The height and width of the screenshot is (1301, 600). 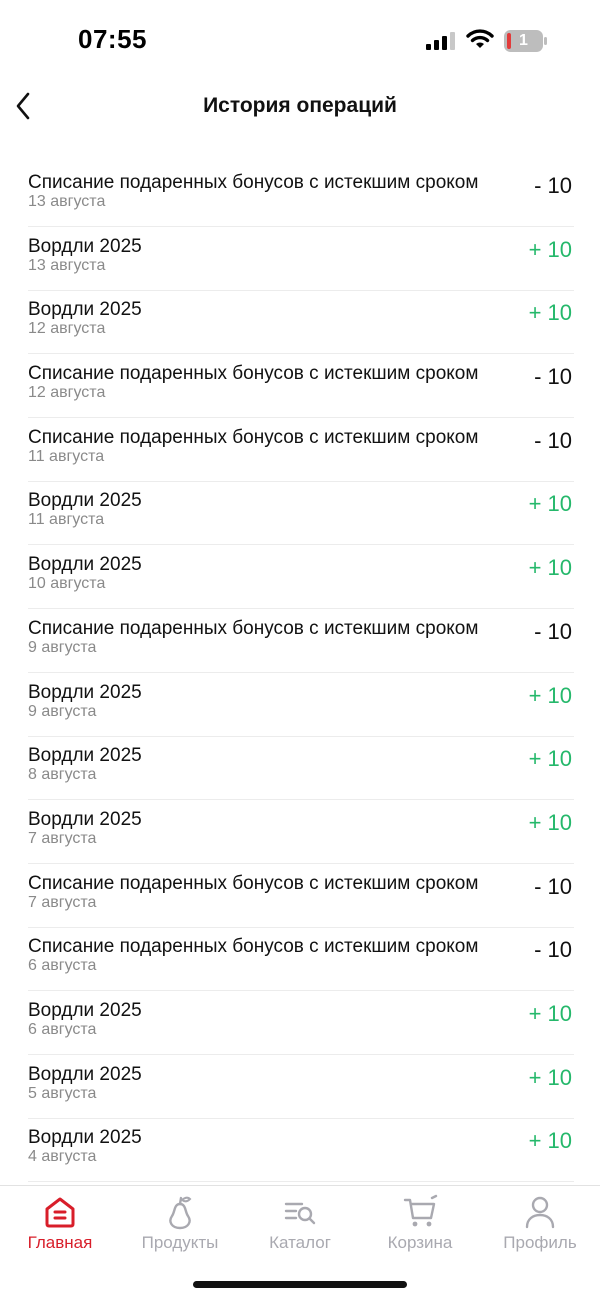 I want to click on tab-cart: Корзина, so click(x=420, y=1226).